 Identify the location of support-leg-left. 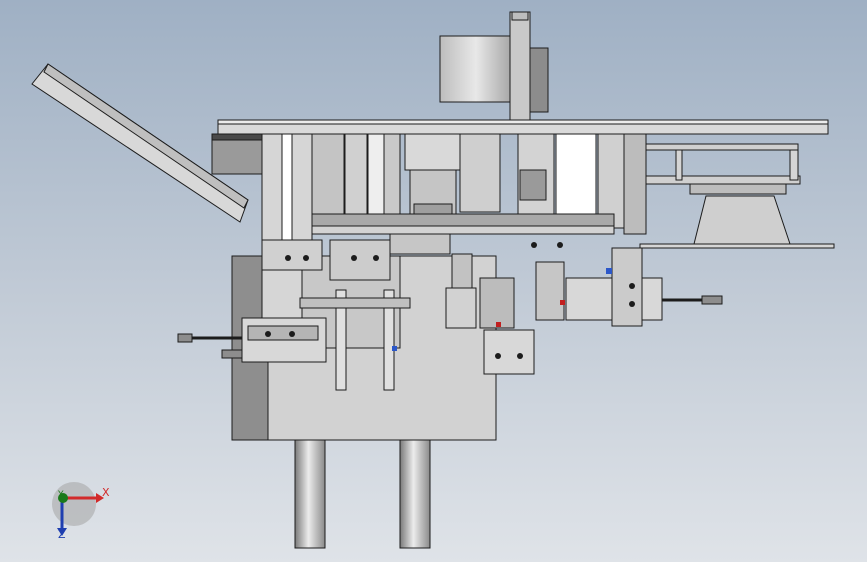
(310, 494).